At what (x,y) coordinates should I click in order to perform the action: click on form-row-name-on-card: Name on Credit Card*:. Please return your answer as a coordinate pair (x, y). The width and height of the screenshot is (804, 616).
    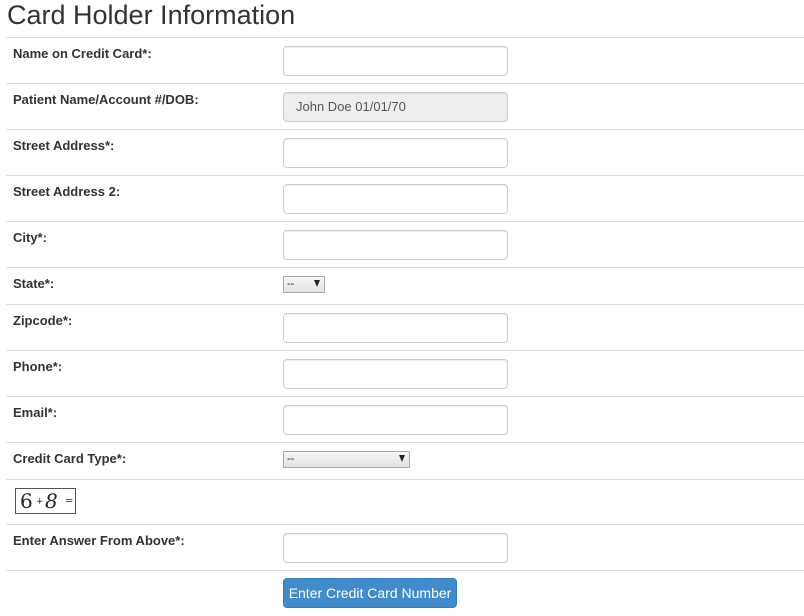
    Looking at the image, I should click on (405, 60).